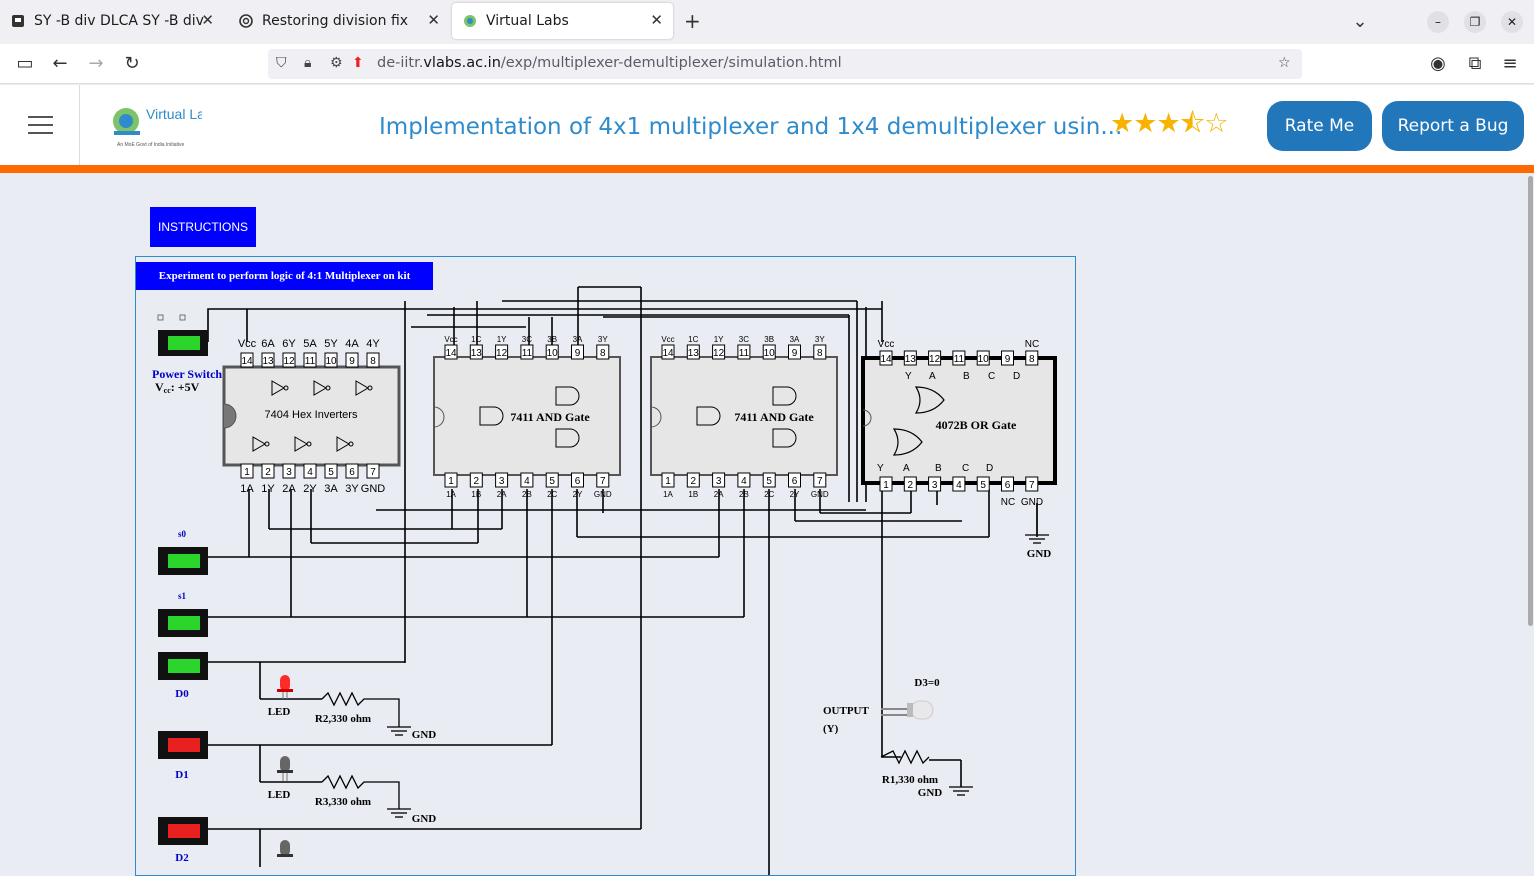 The width and height of the screenshot is (1534, 876). Describe the element at coordinates (1216, 123) in the screenshot. I see `star-empty-icon: ☆` at that location.